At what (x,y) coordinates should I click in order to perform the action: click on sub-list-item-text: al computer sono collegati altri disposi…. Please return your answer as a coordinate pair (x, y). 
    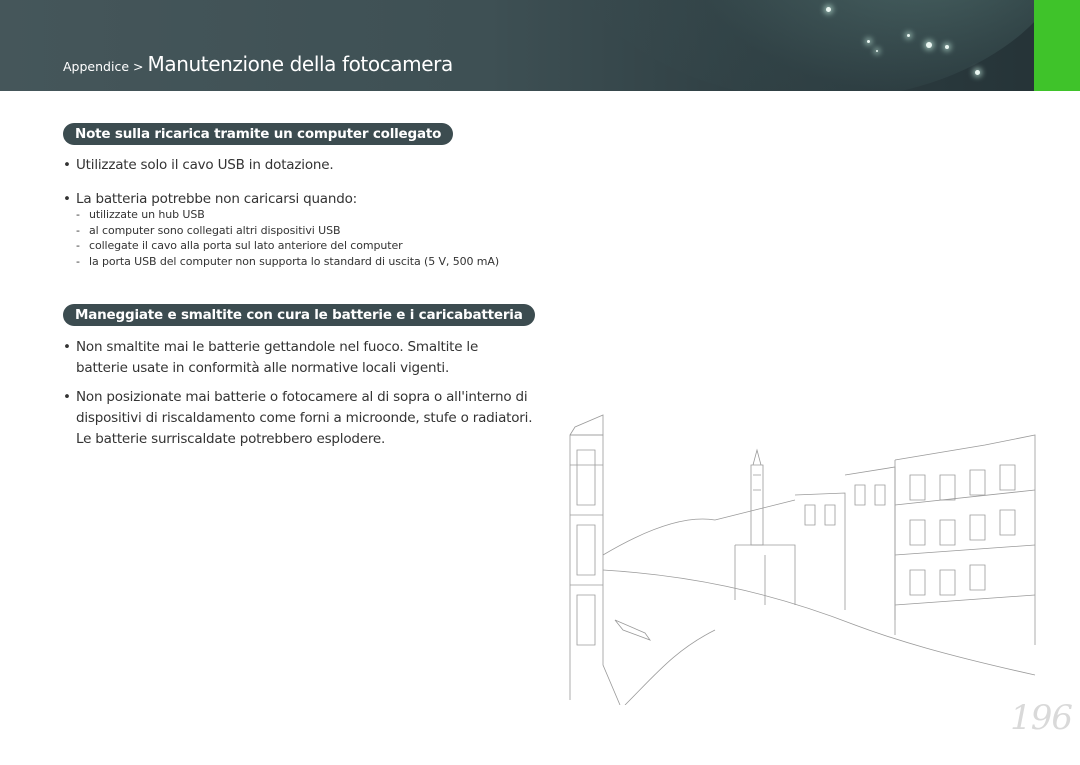
    Looking at the image, I should click on (215, 230).